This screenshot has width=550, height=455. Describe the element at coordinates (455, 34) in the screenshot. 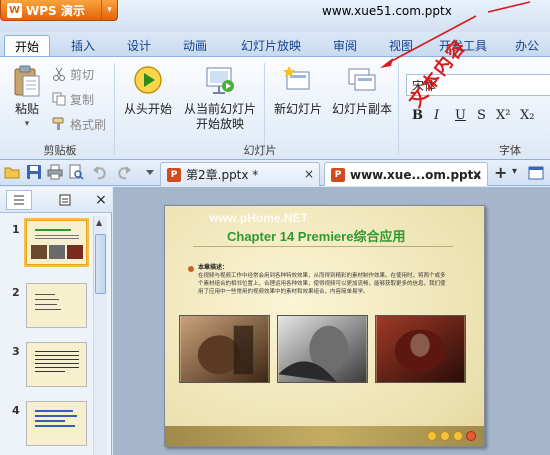

I see `annotation-overlay` at that location.